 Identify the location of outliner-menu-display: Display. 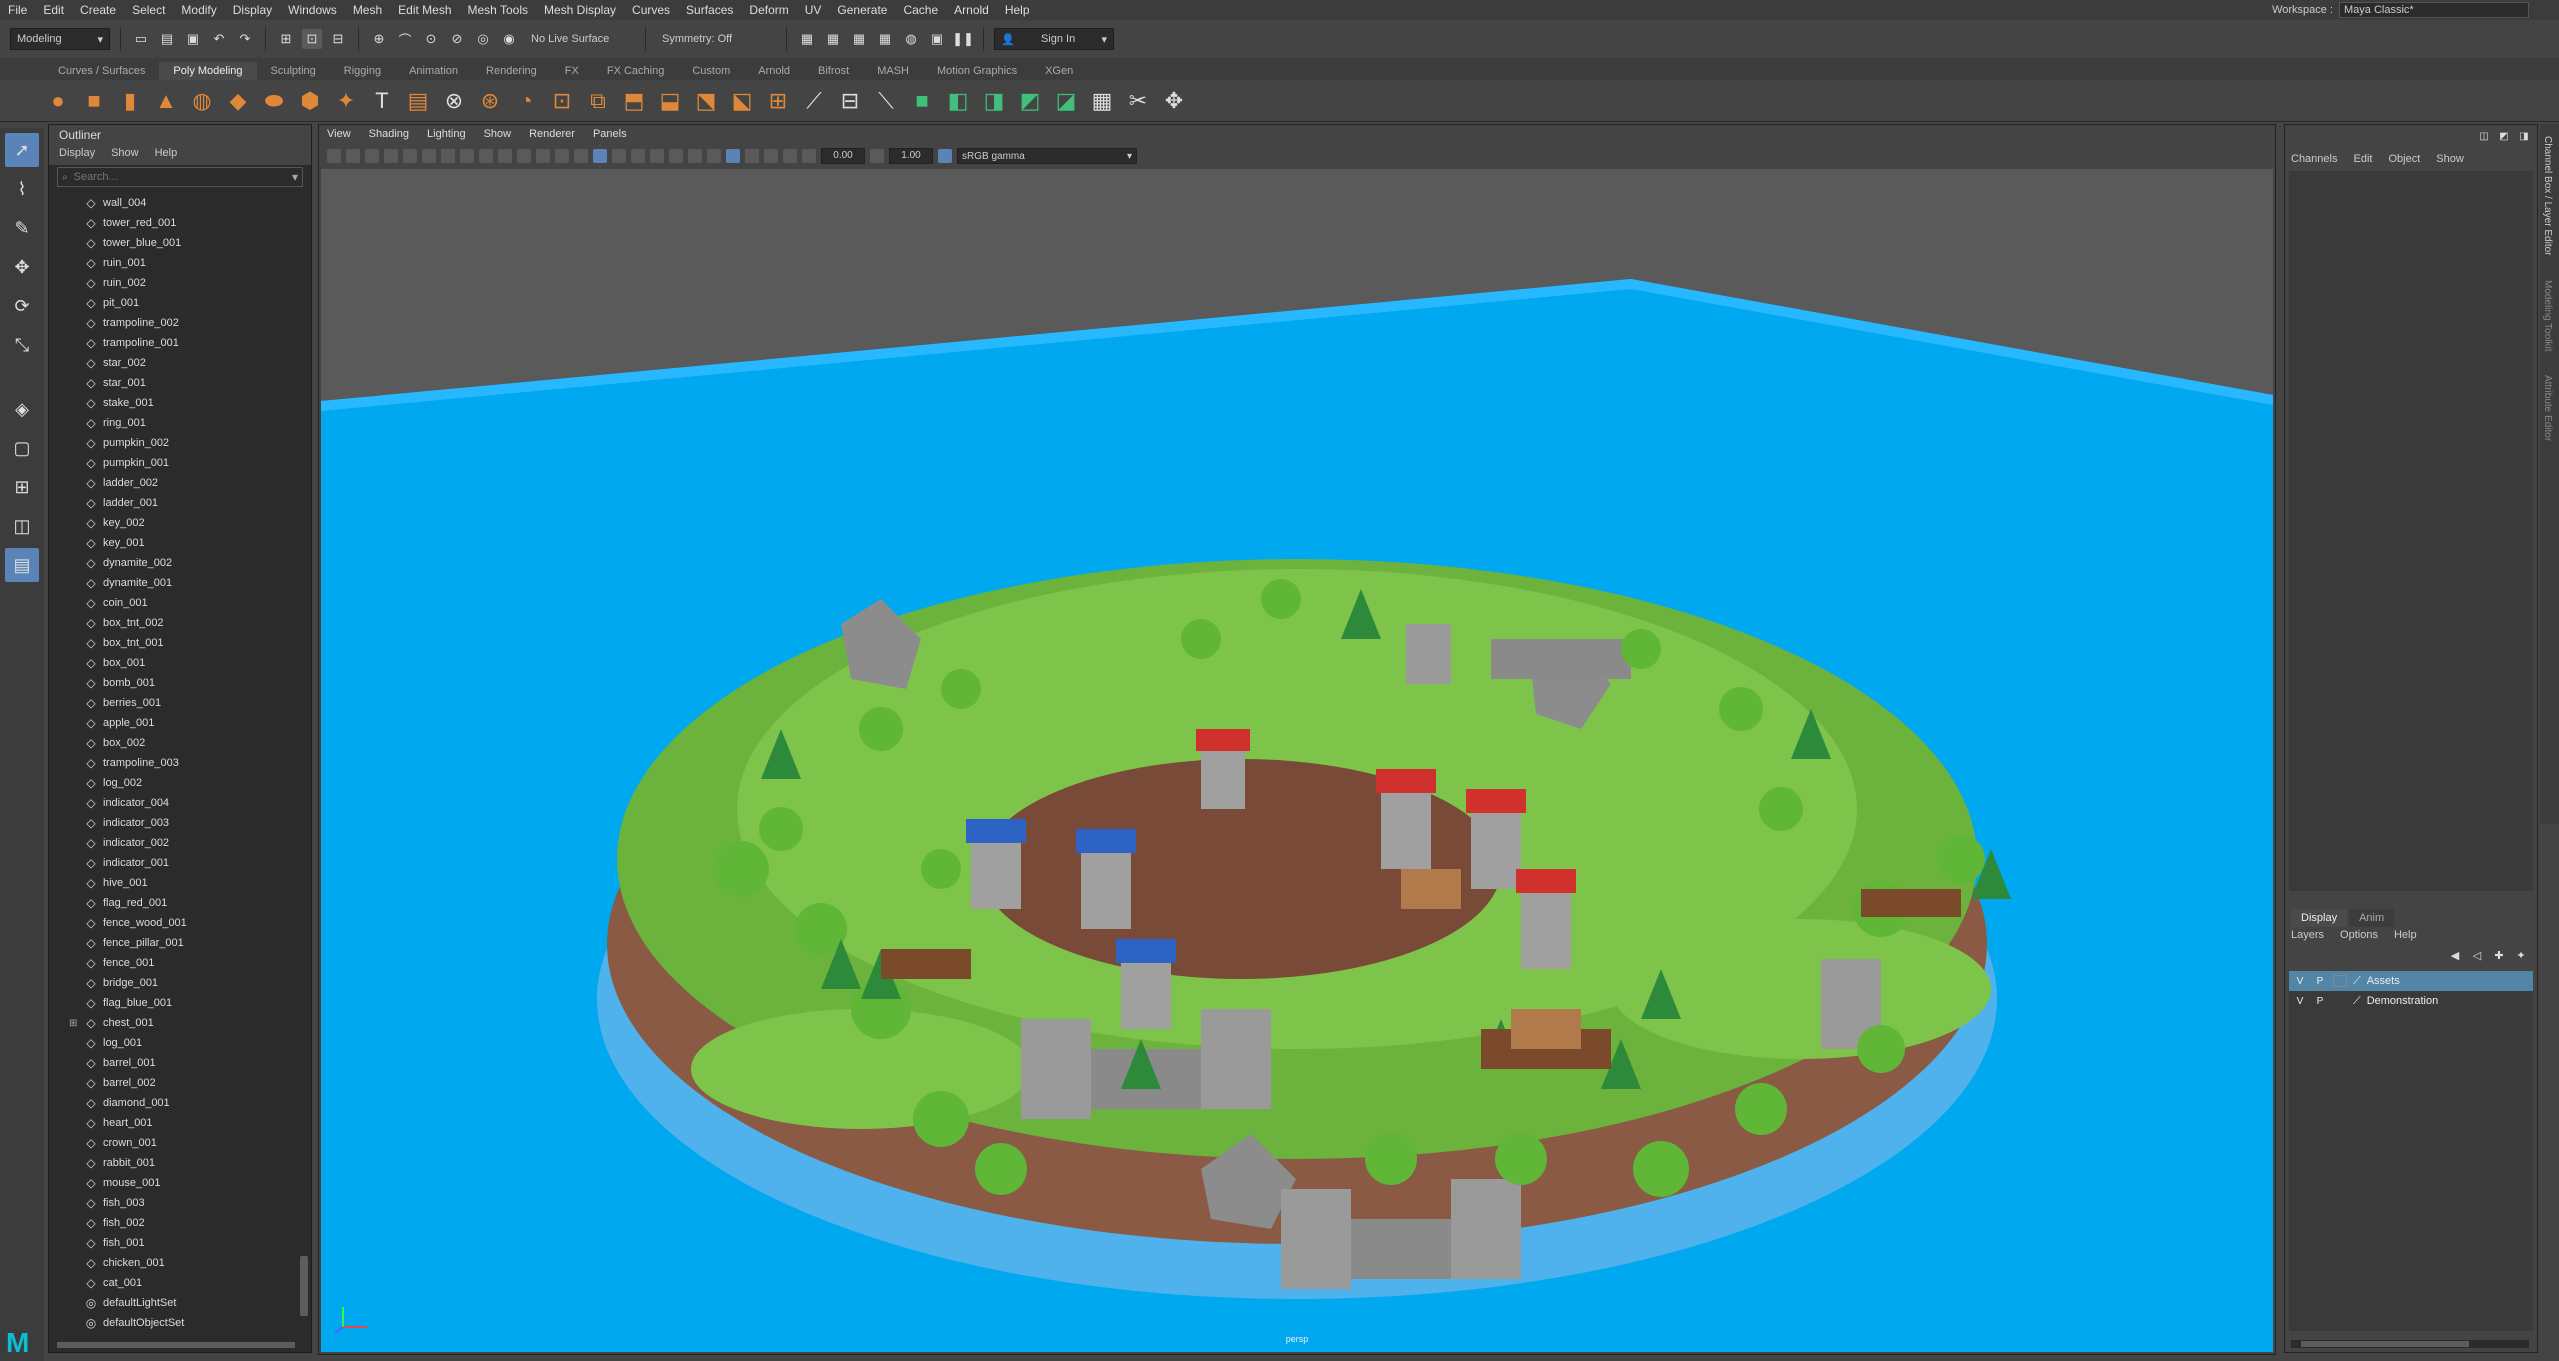
(77, 155).